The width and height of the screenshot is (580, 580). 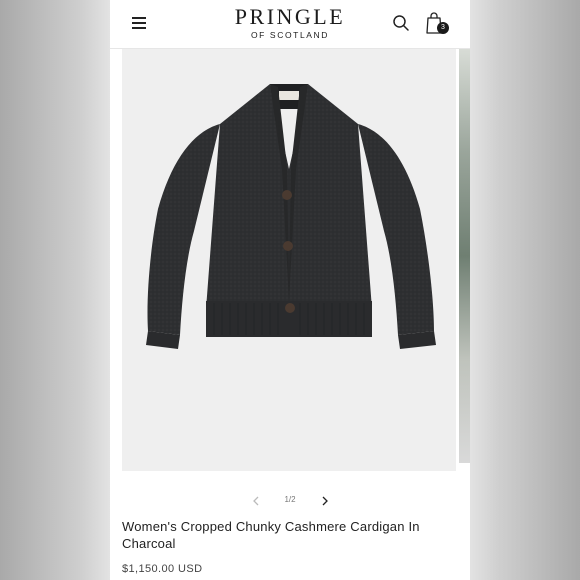 I want to click on cart-button: 3, so click(x=436, y=23).